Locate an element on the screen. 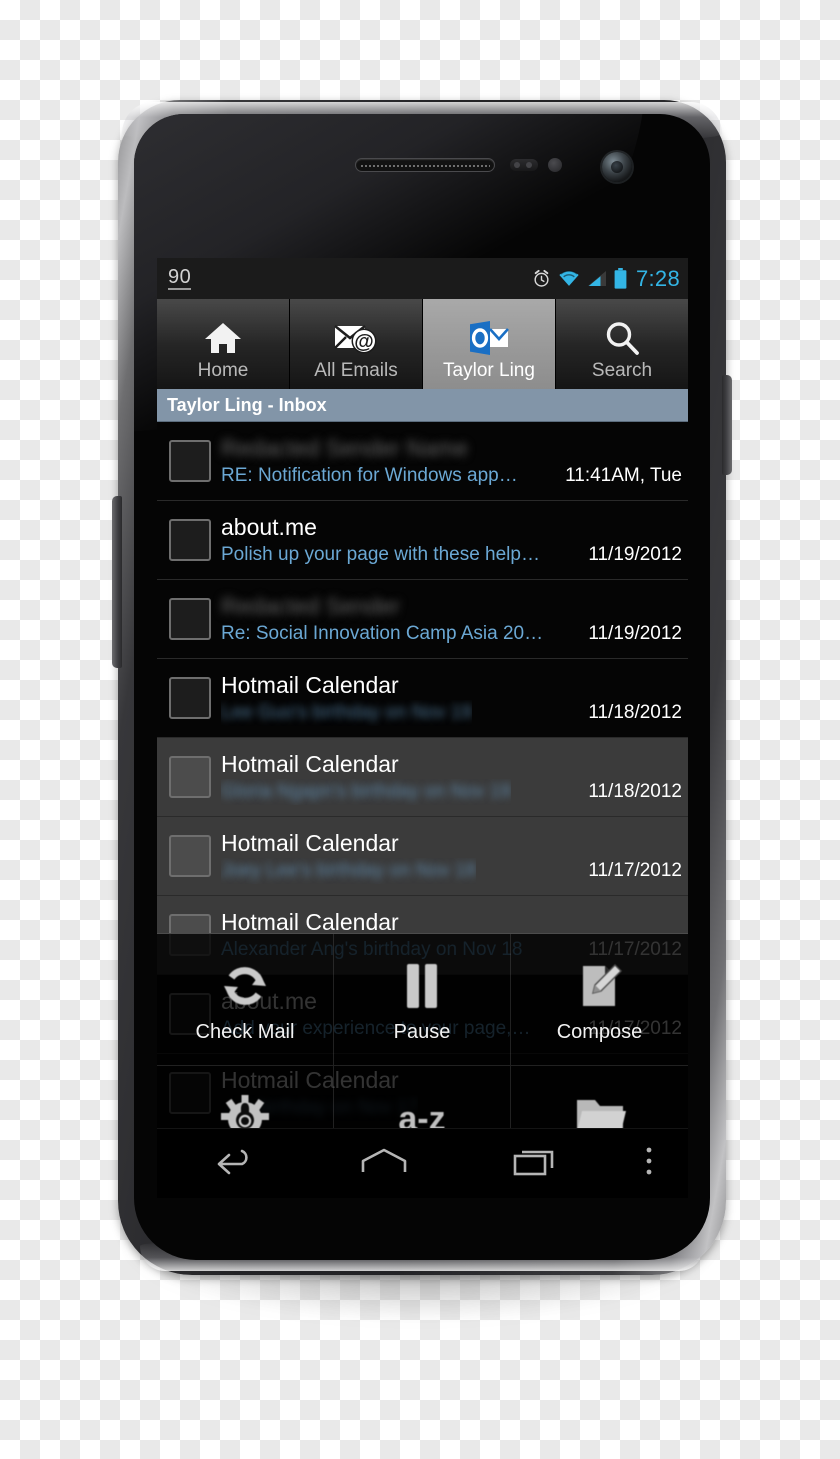 This screenshot has height=1459, width=840. all-emails-icon: @ is located at coordinates (356, 338).